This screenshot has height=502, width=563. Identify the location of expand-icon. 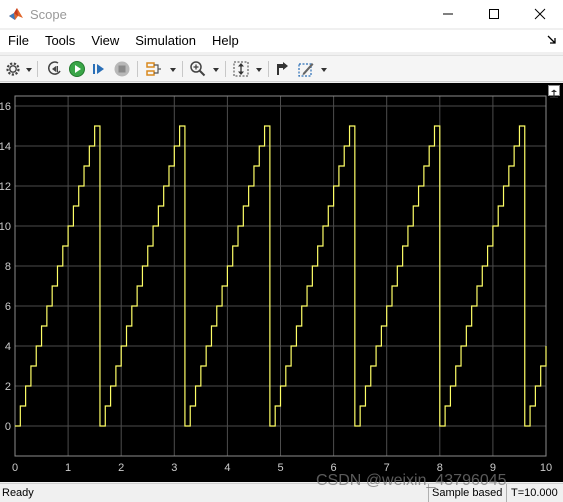
(554, 93).